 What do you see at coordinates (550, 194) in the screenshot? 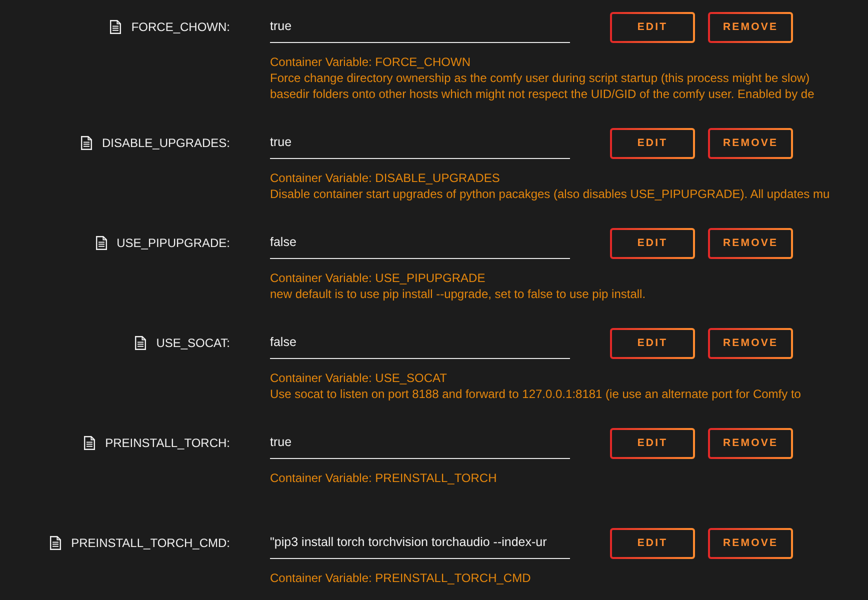
I see `description-text: Disable container start upgrades of python pacakges (also disables USE_PIPUPGRADE). All updates mu` at bounding box center [550, 194].